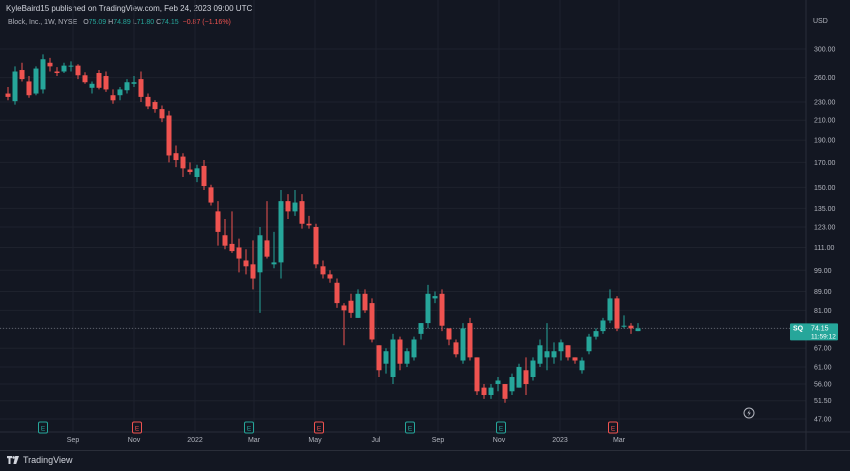 The image size is (850, 471). I want to click on footer-bar: TradingView, so click(425, 460).